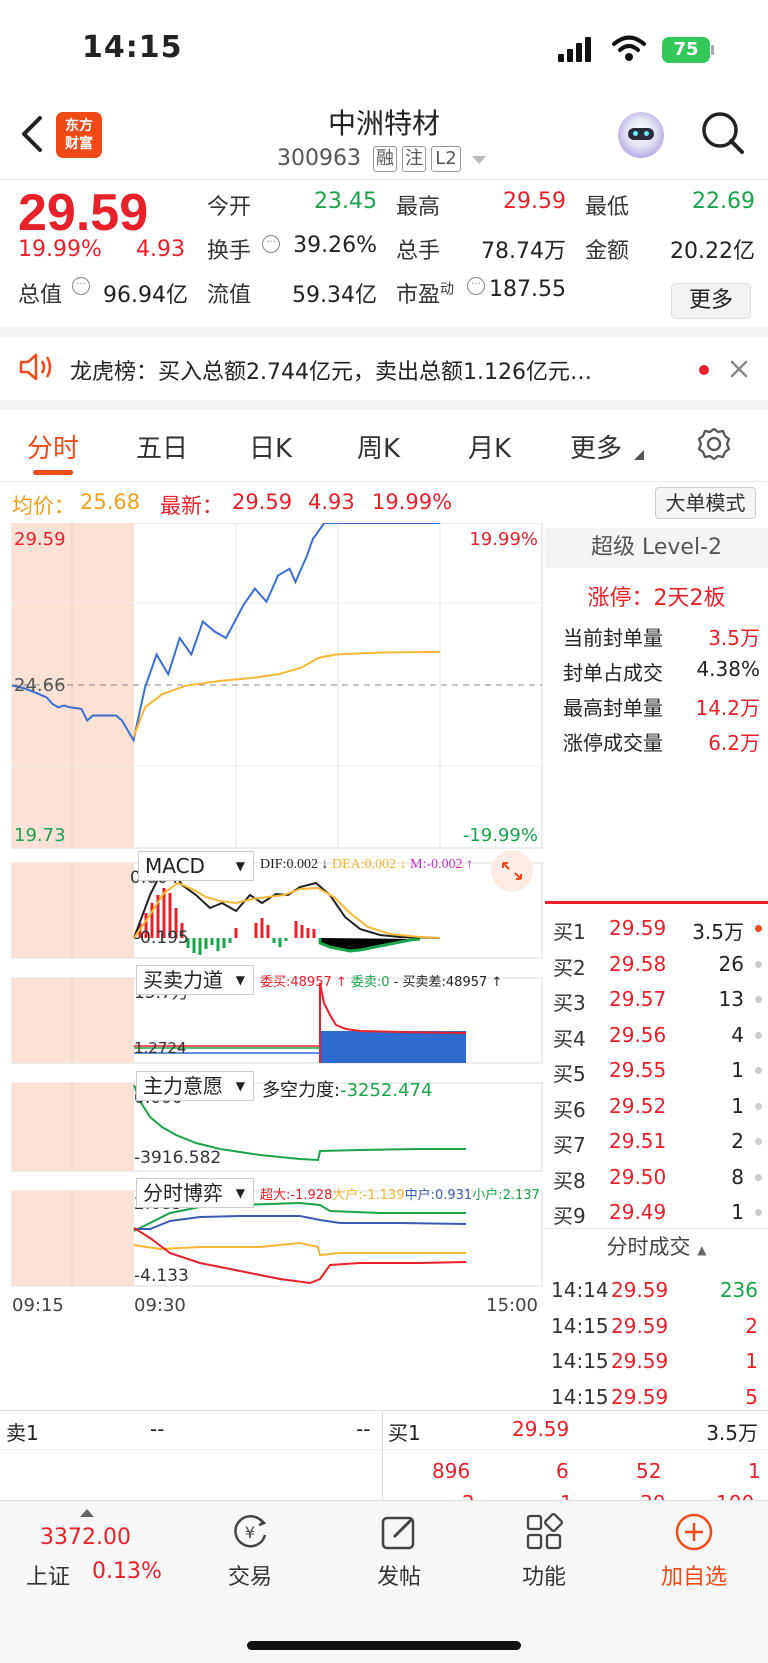 The width and height of the screenshot is (768, 1663). What do you see at coordinates (160, 1305) in the screenshot?
I see `time-axis-open: 09:30` at bounding box center [160, 1305].